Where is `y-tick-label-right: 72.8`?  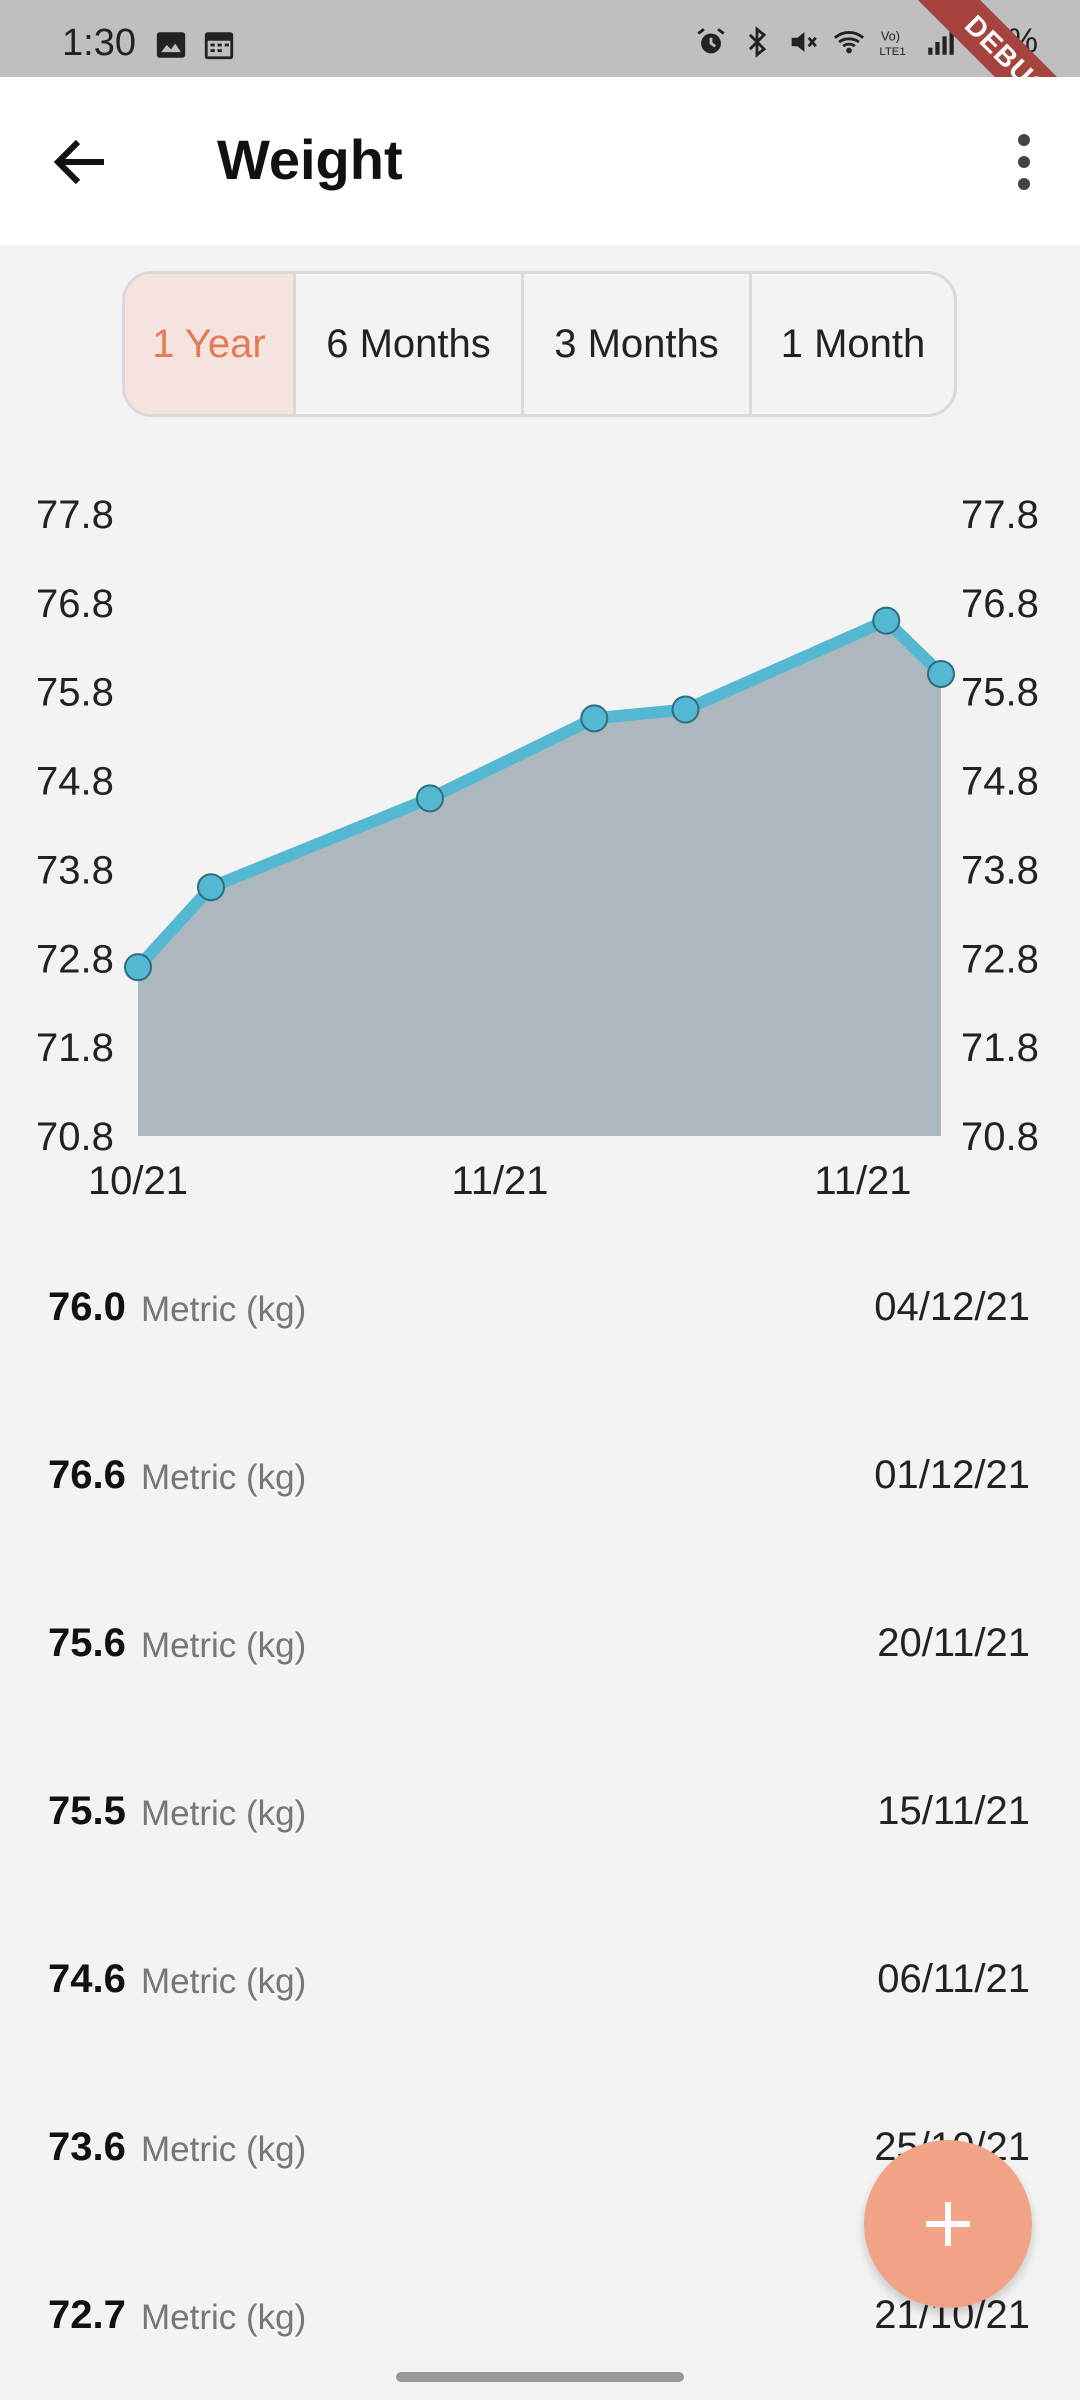 y-tick-label-right: 72.8 is located at coordinates (1000, 959).